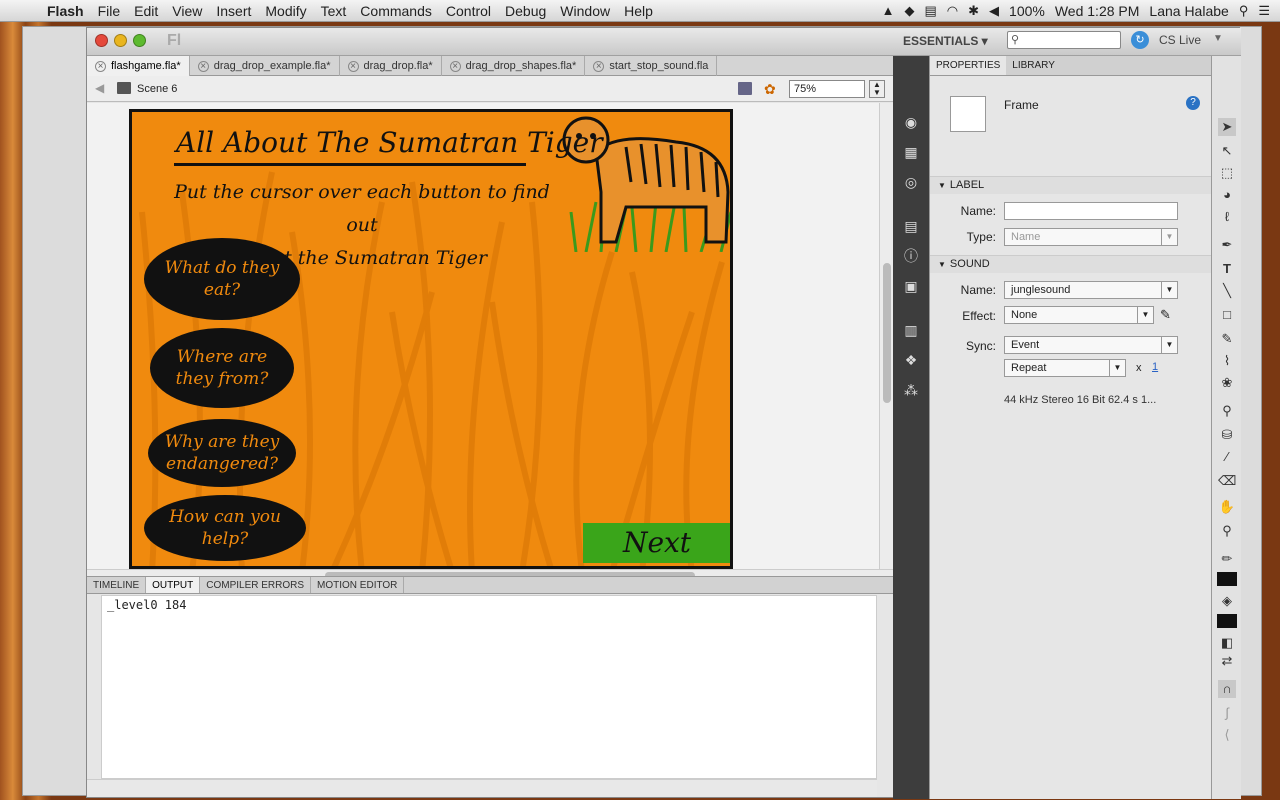 The image size is (1280, 800). What do you see at coordinates (1033, 65) in the screenshot?
I see `tab-library: LIBRARY` at bounding box center [1033, 65].